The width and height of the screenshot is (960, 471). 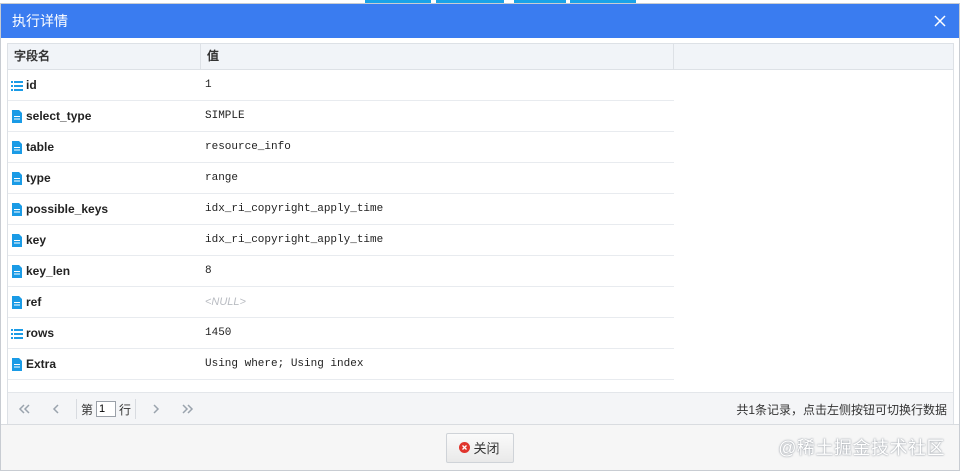 What do you see at coordinates (465, 447) in the screenshot?
I see `cancel-icon` at bounding box center [465, 447].